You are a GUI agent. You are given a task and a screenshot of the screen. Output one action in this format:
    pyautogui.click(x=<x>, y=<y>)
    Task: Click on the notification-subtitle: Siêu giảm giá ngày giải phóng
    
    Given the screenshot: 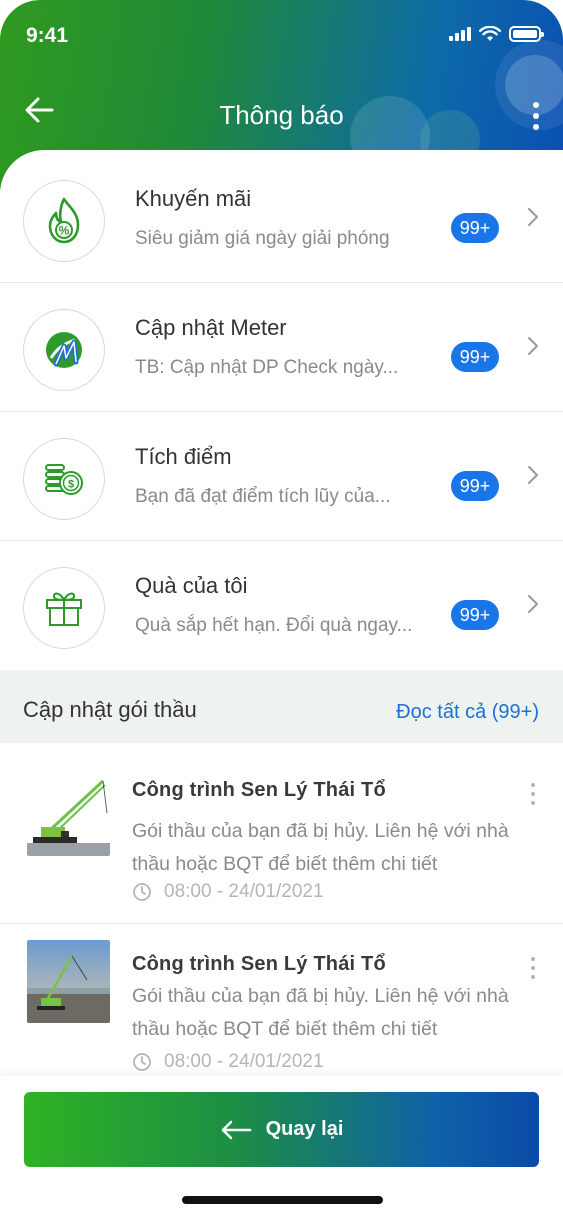 What is the action you would take?
    pyautogui.click(x=262, y=238)
    